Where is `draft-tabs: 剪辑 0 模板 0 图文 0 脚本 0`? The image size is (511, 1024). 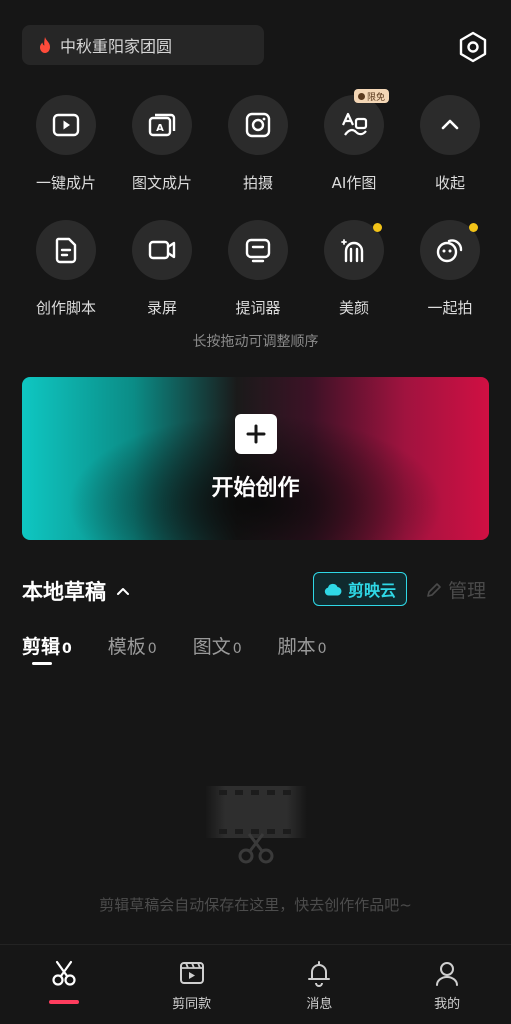
draft-tabs: 剪辑 0 模板 0 图文 0 脚本 0 is located at coordinates (192, 648).